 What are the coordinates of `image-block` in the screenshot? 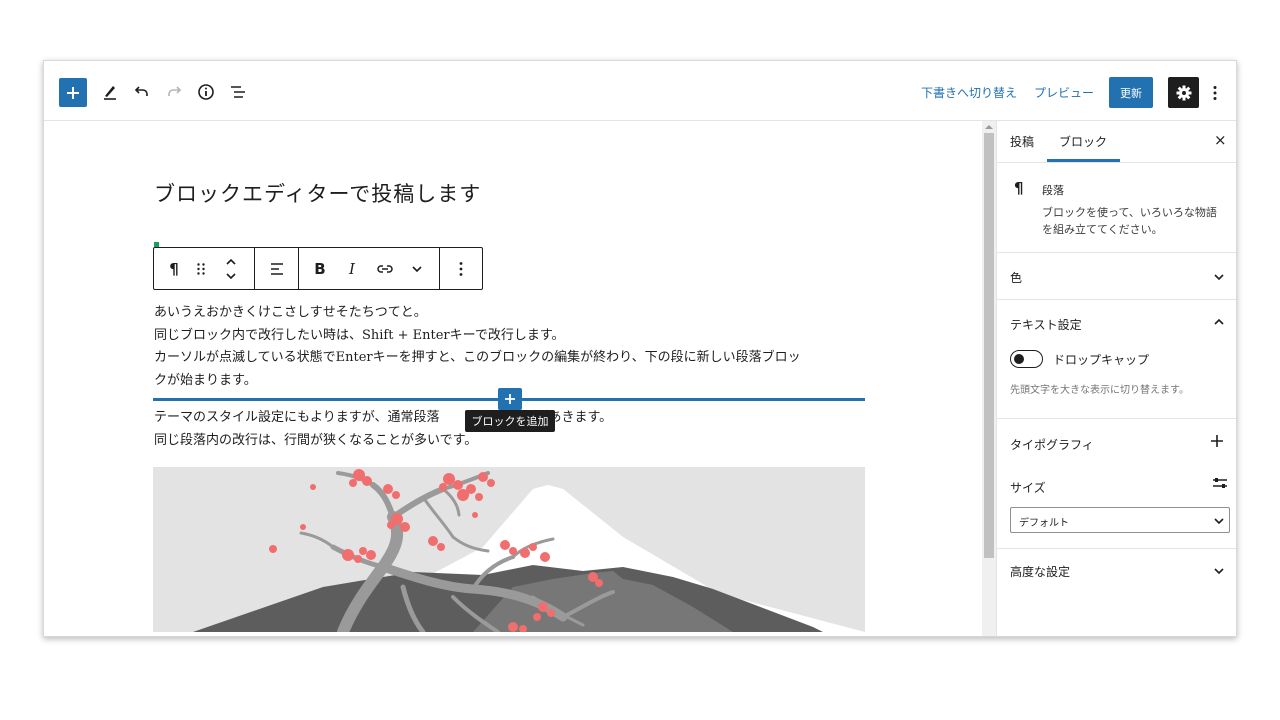 It's located at (509, 549).